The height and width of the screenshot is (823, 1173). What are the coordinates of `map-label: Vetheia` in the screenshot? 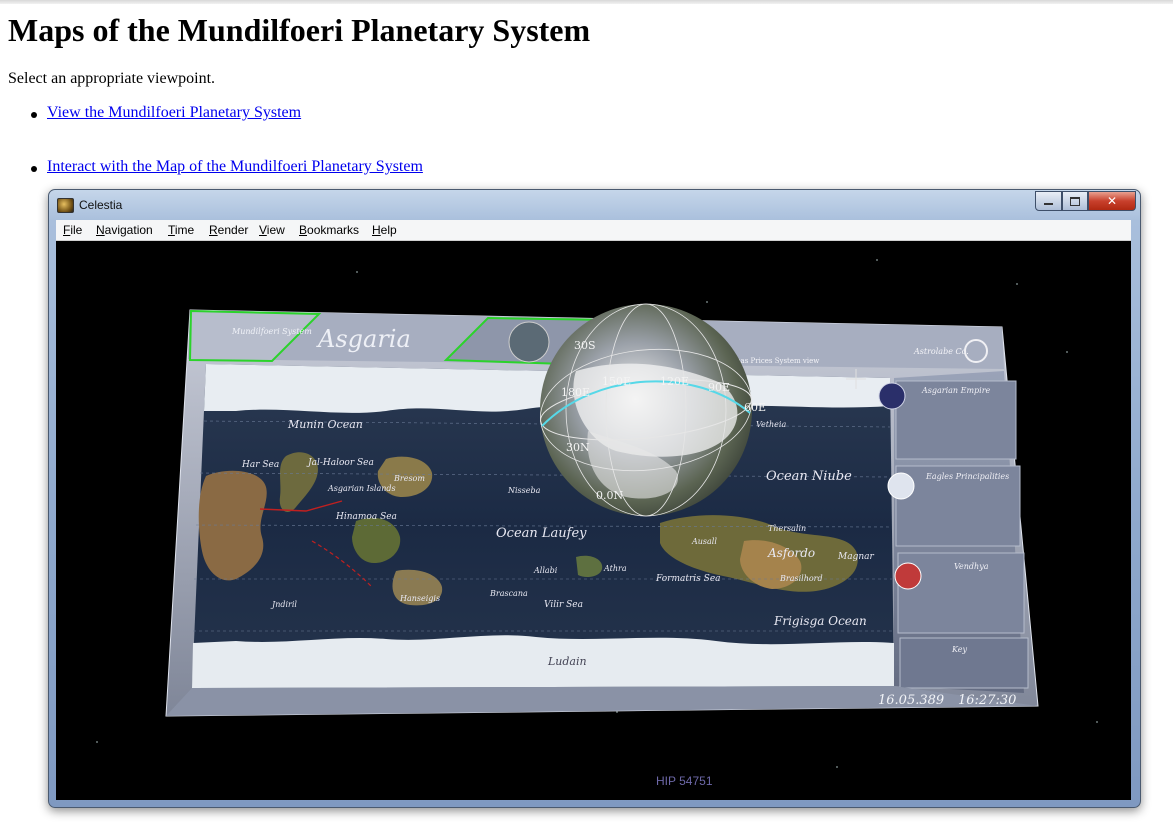 It's located at (771, 424).